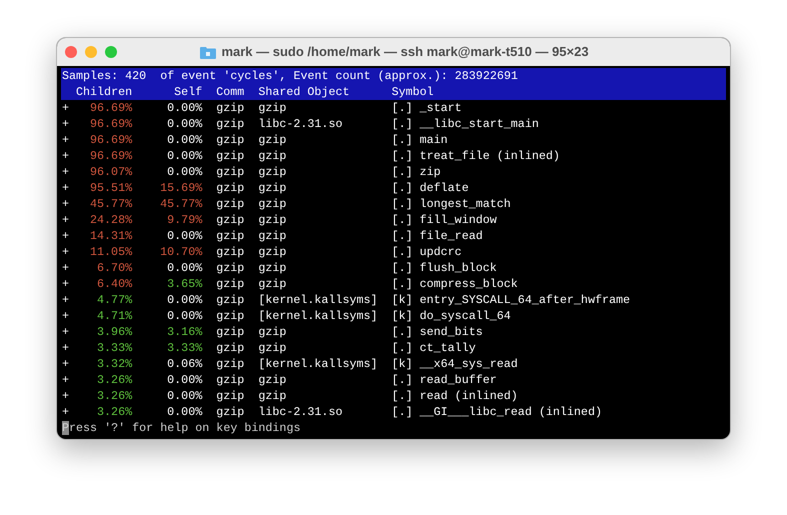 The width and height of the screenshot is (787, 515). What do you see at coordinates (405, 52) in the screenshot?
I see `window-title: mark — sudo /home/mark — ssh mark@mark-t510 — 95×23` at bounding box center [405, 52].